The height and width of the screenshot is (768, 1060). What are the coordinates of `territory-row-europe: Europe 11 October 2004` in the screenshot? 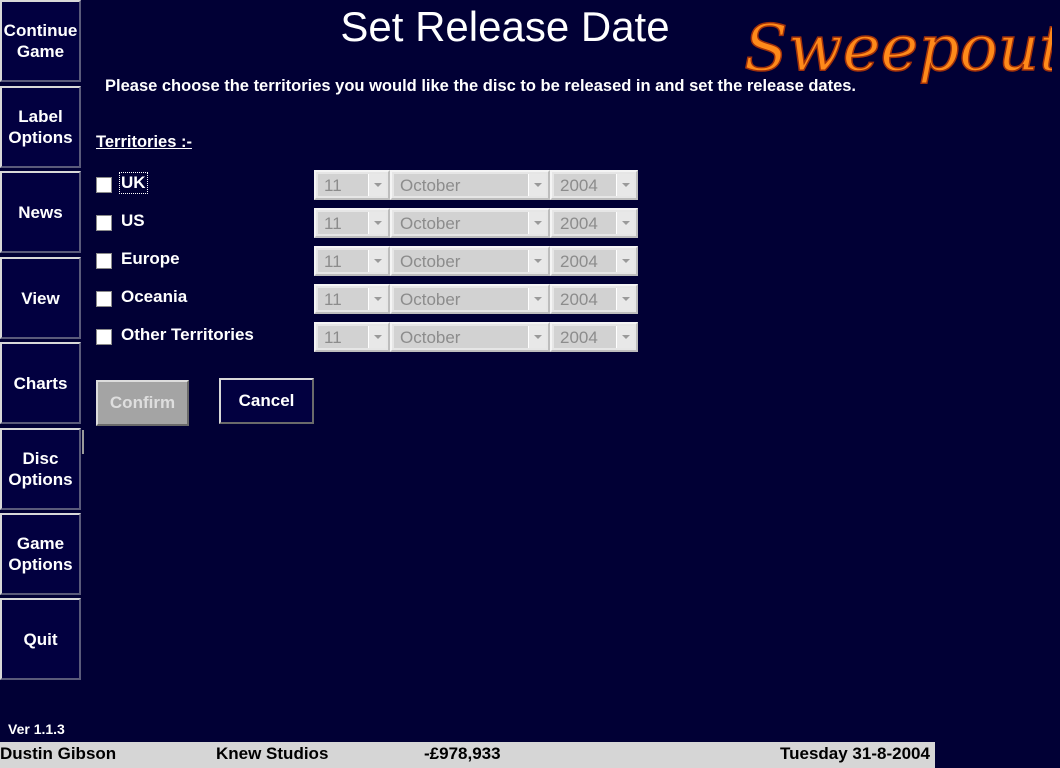 It's located at (376, 260).